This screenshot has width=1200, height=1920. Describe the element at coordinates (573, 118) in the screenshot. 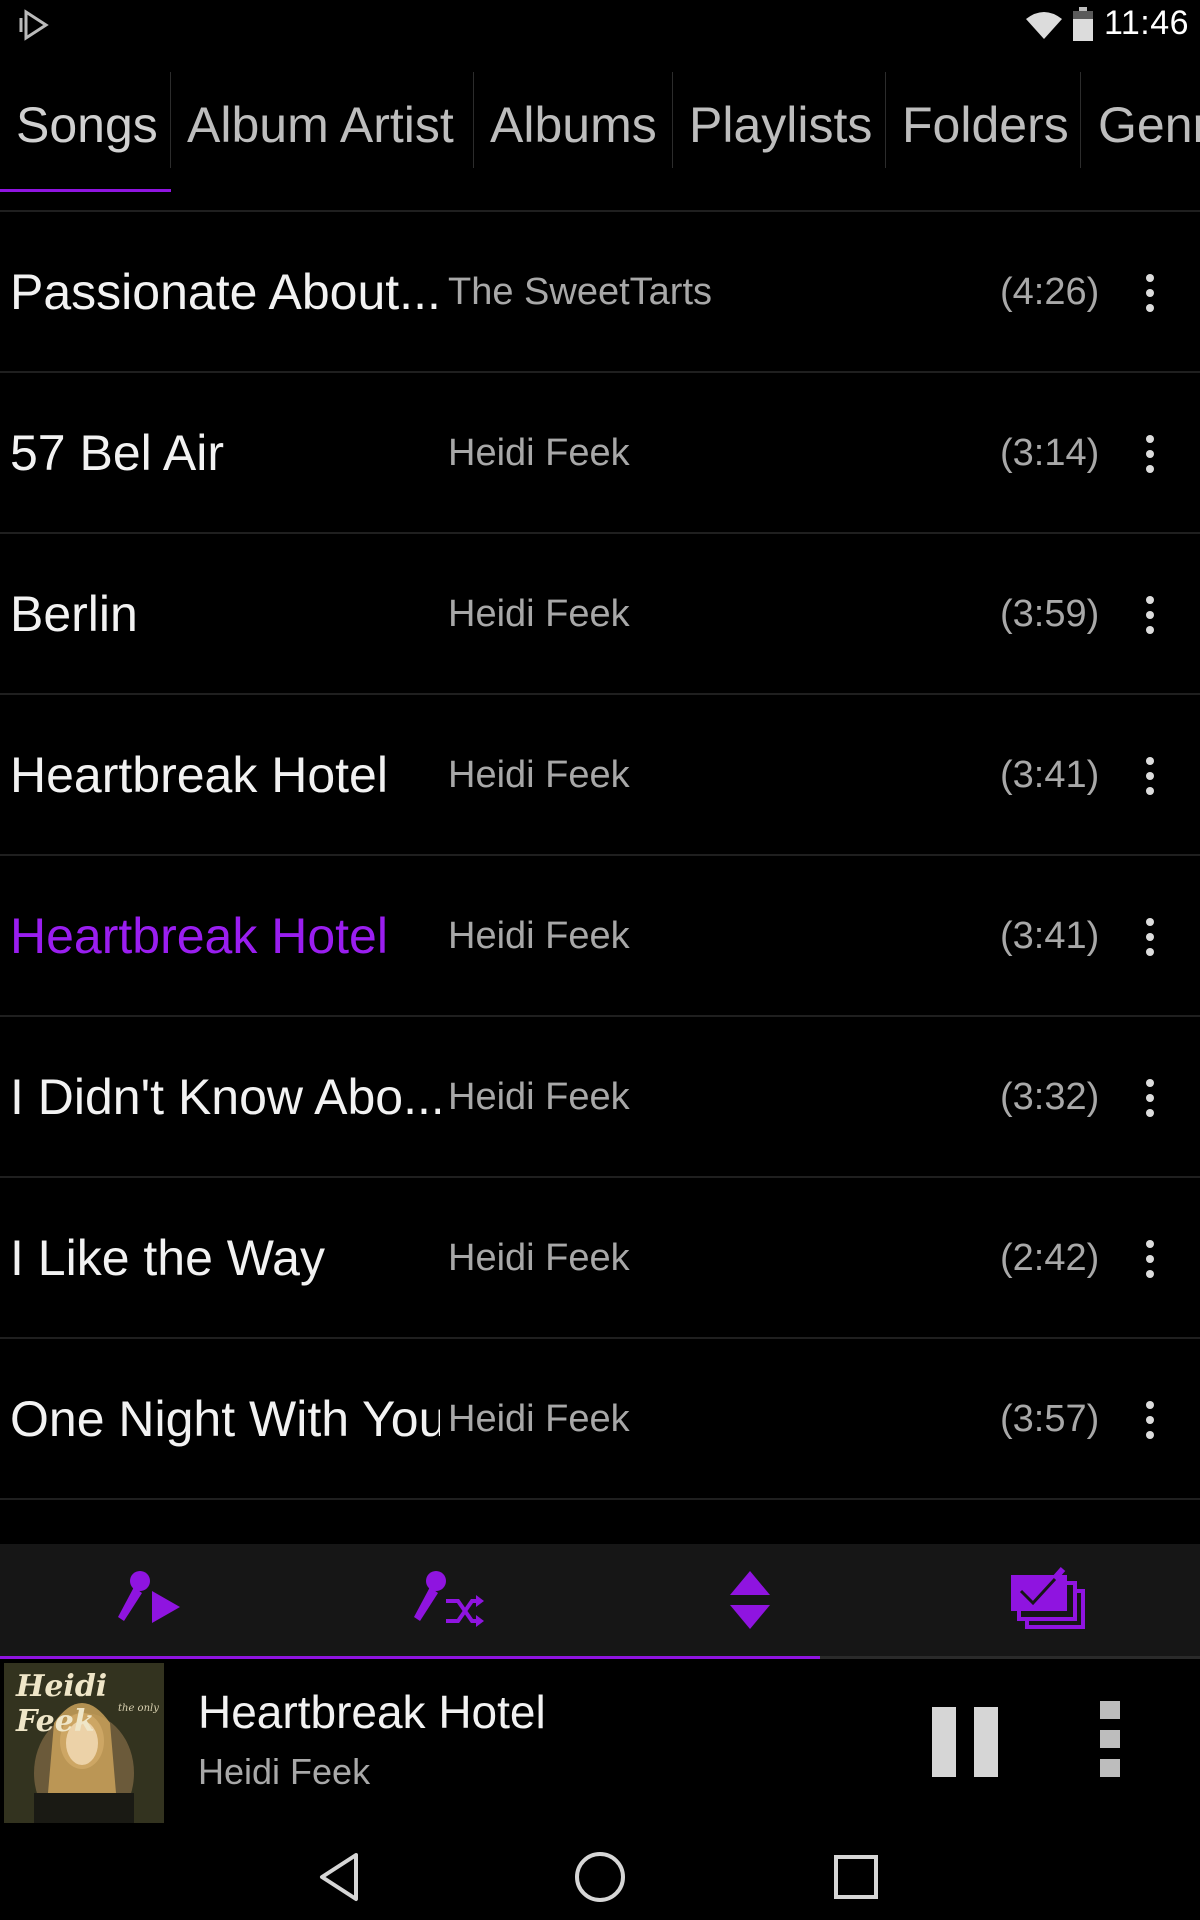

I see `tab-albums: Albums` at that location.